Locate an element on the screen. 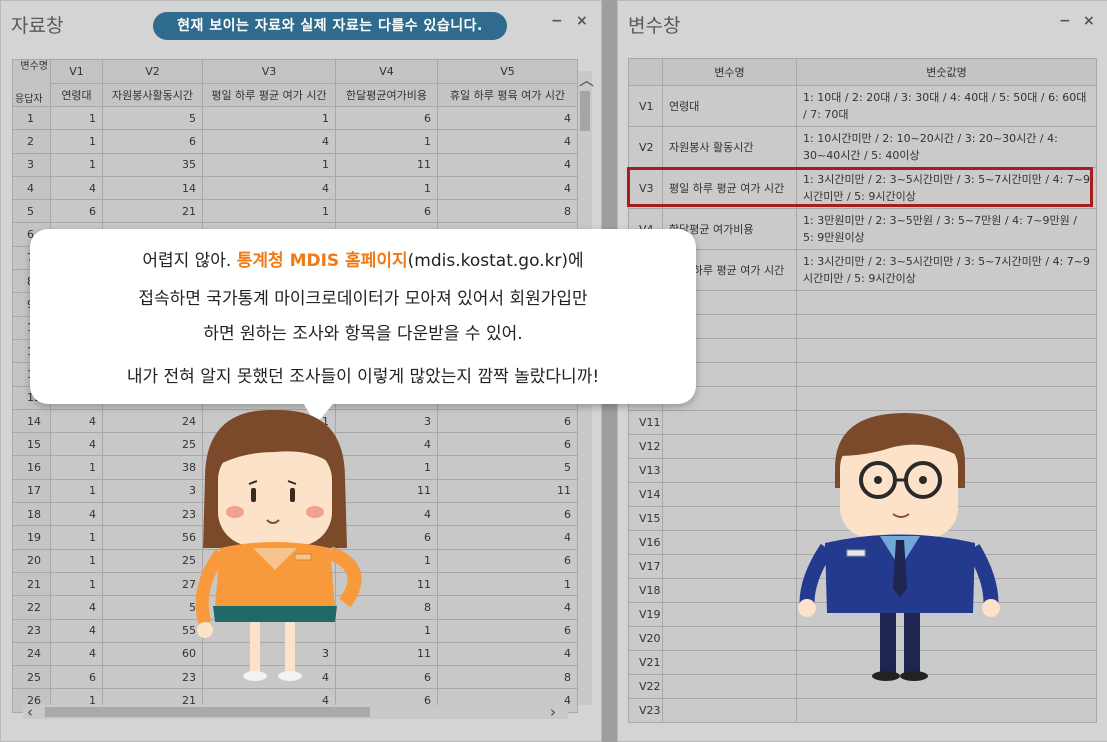 Image resolution: width=1107 pixels, height=742 pixels. variable-row: V10 is located at coordinates (862, 398).